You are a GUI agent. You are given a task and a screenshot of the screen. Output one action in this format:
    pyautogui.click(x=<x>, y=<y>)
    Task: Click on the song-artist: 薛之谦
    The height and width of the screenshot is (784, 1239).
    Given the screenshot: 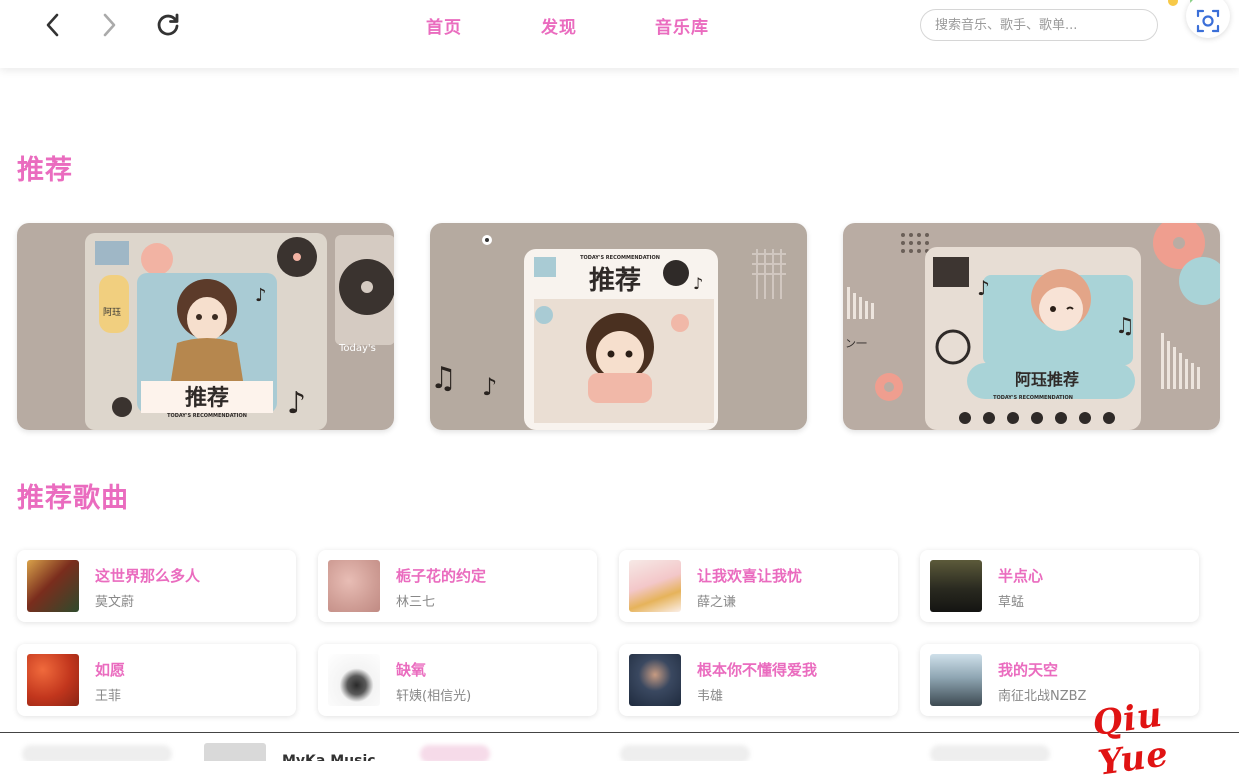 What is the action you would take?
    pyautogui.click(x=717, y=602)
    